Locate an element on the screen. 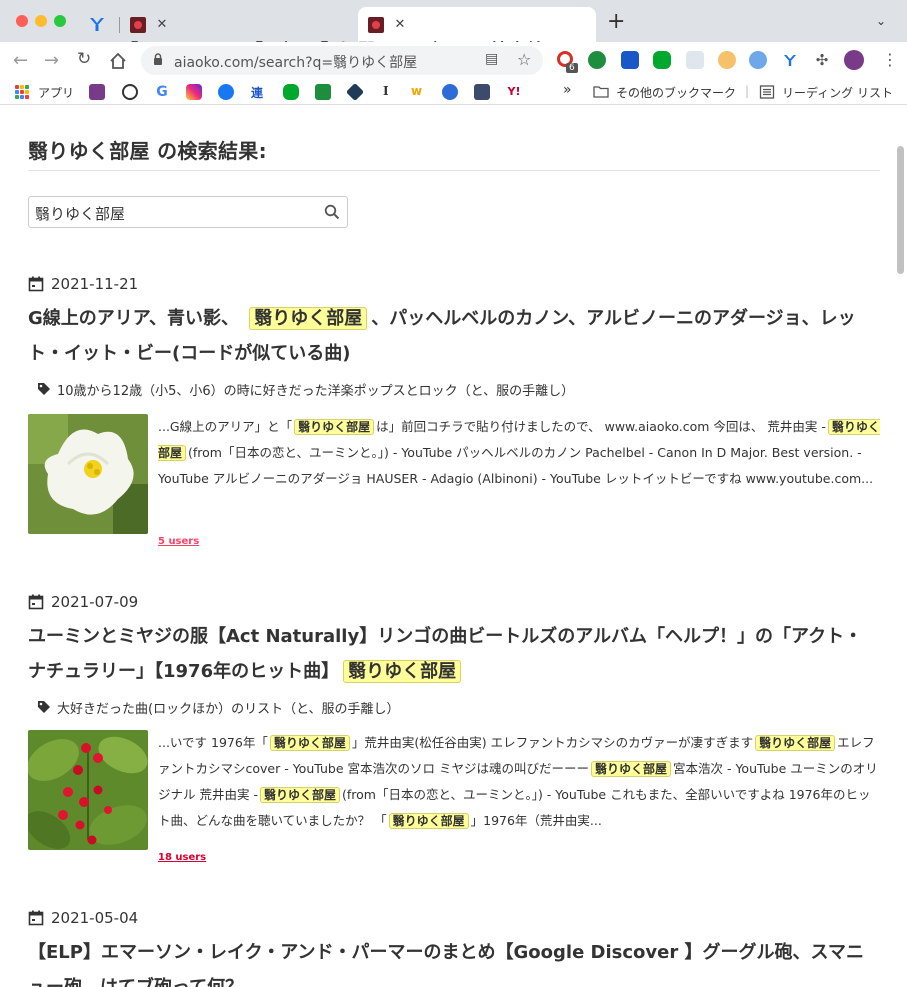  extension-blue-icon is located at coordinates (630, 60).